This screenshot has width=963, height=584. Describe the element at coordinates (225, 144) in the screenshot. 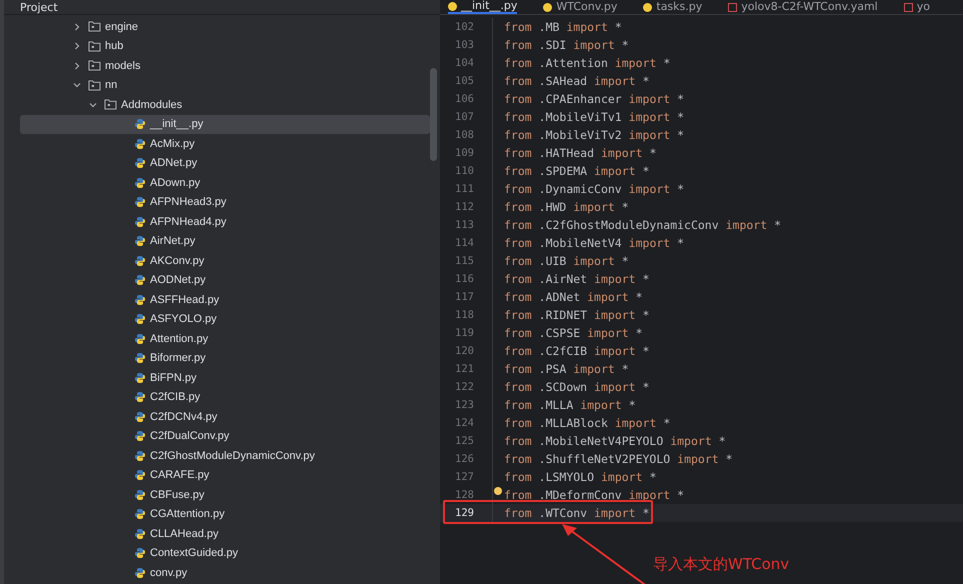

I see `file-item: AcMix.py` at that location.